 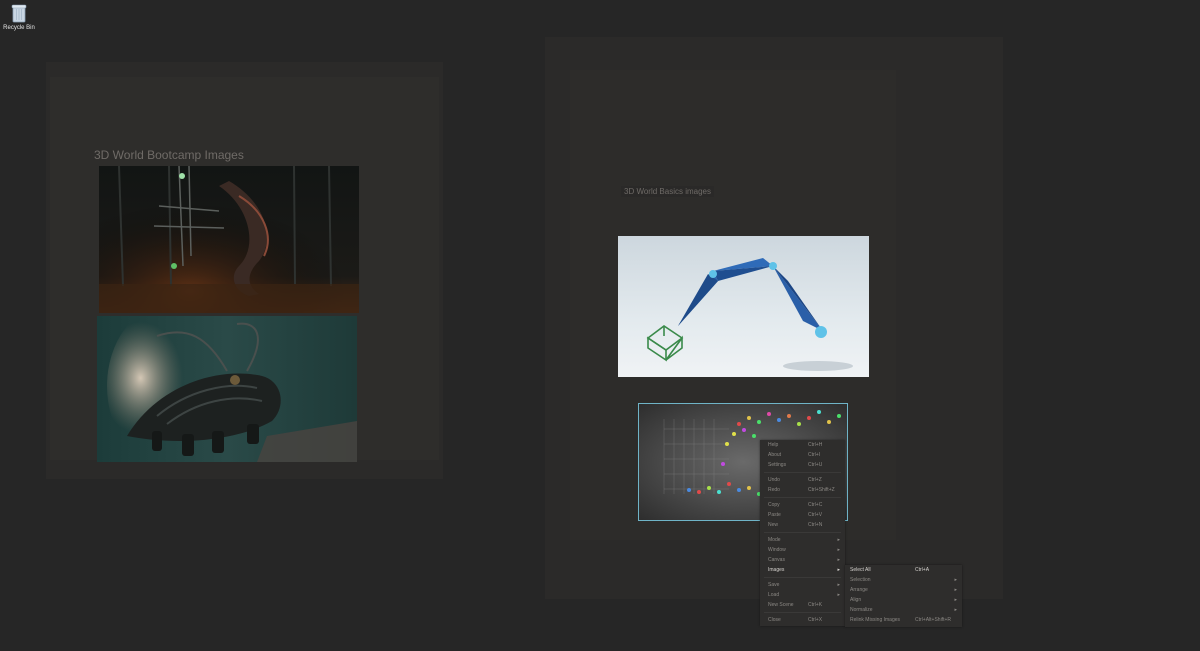 What do you see at coordinates (903, 570) in the screenshot?
I see `menu-item-select-all: Select All Ctrl+A` at bounding box center [903, 570].